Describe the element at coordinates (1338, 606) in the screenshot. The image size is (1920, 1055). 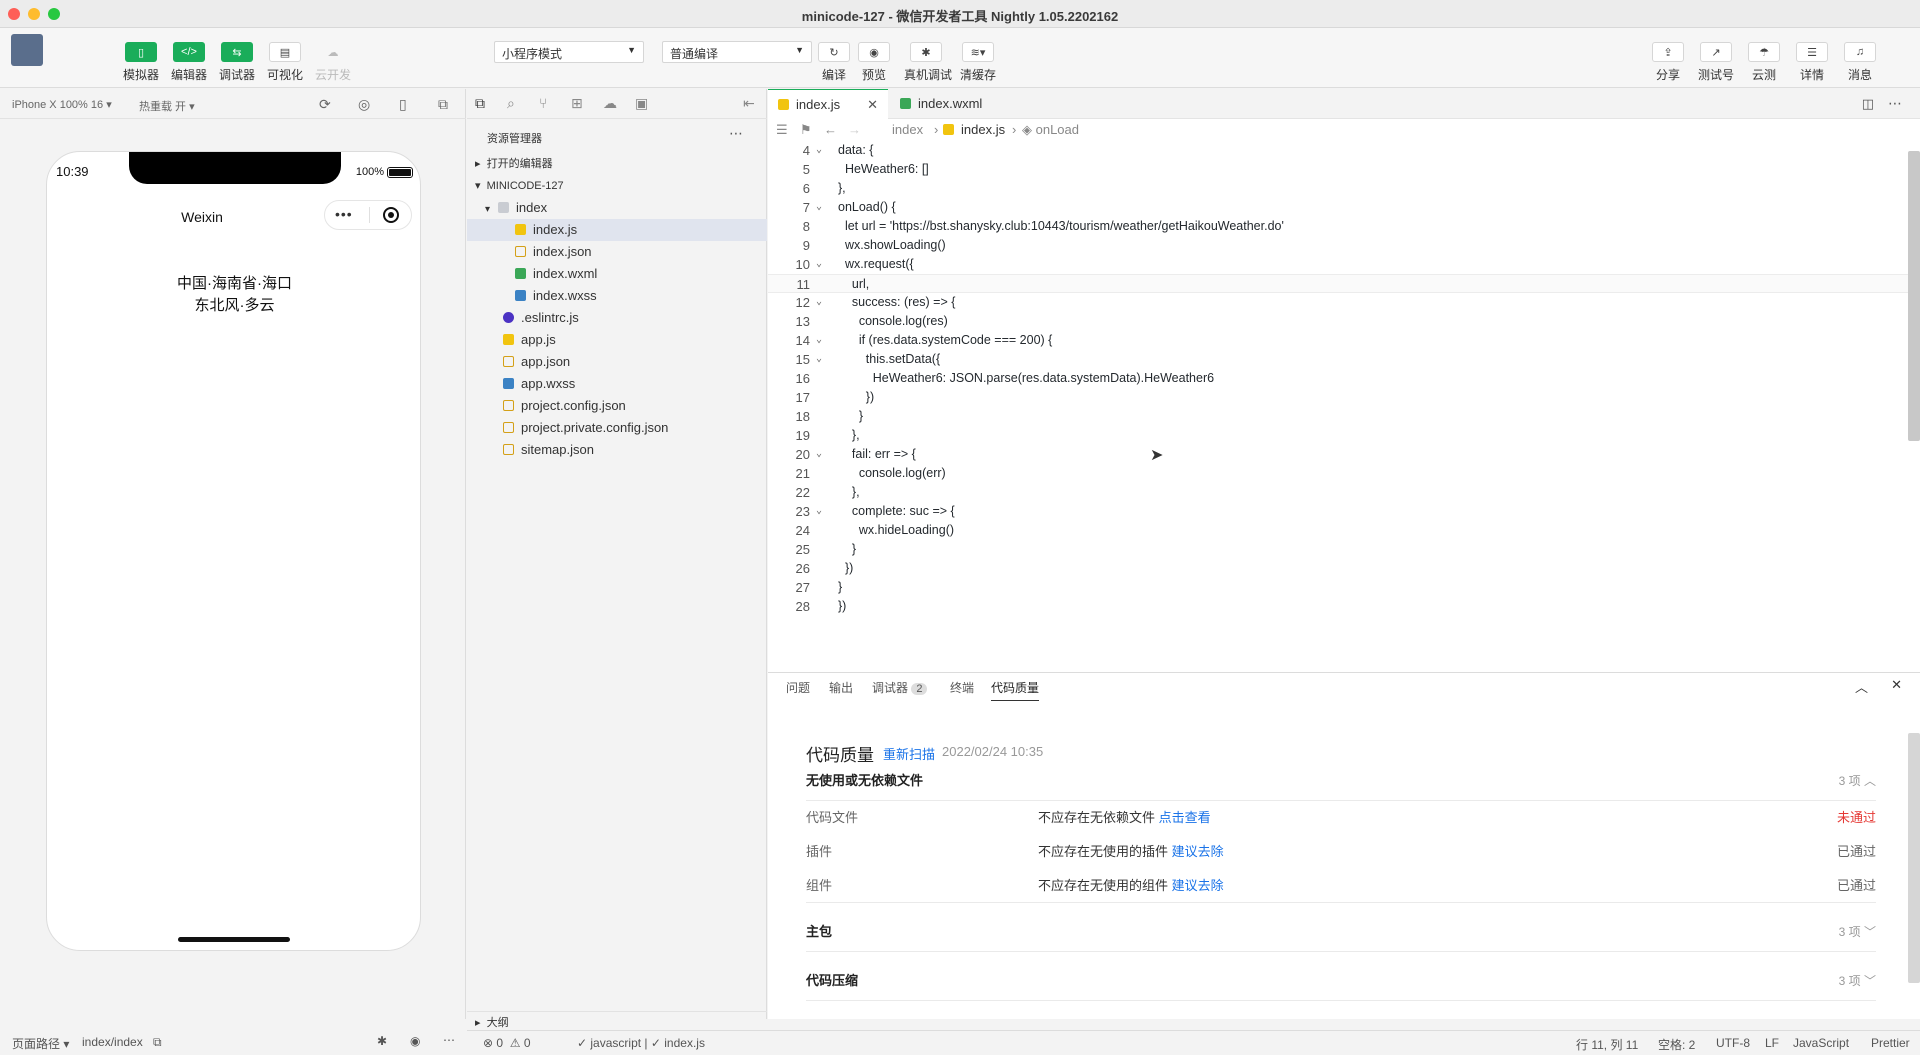
I see `code-line: 28})` at that location.